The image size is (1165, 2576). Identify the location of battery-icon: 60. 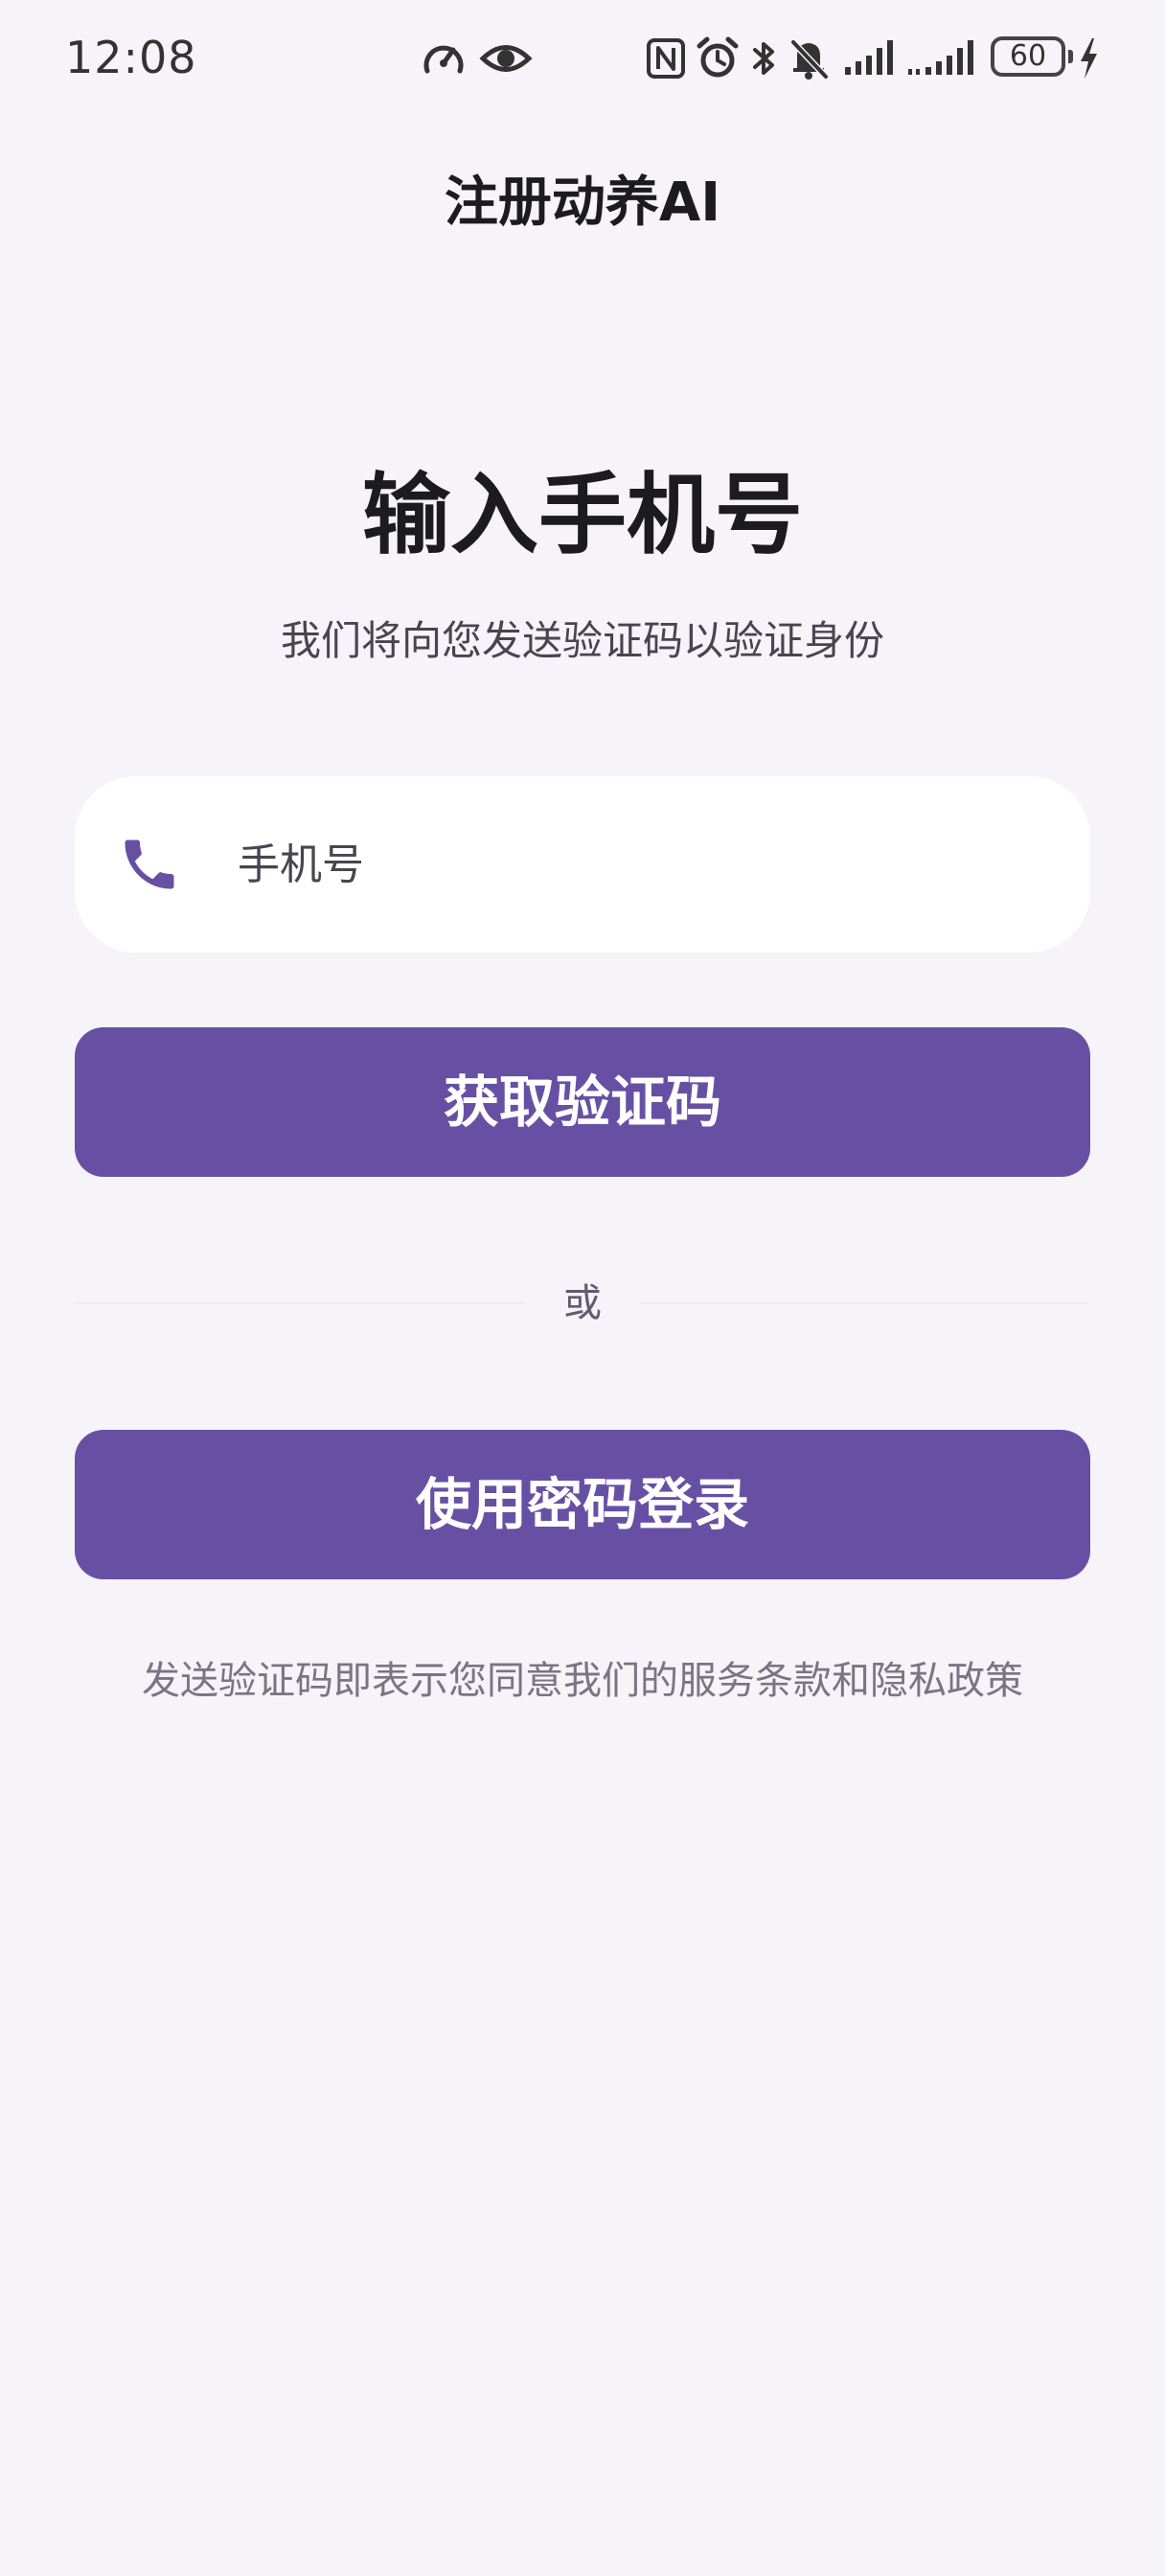
(1028, 56).